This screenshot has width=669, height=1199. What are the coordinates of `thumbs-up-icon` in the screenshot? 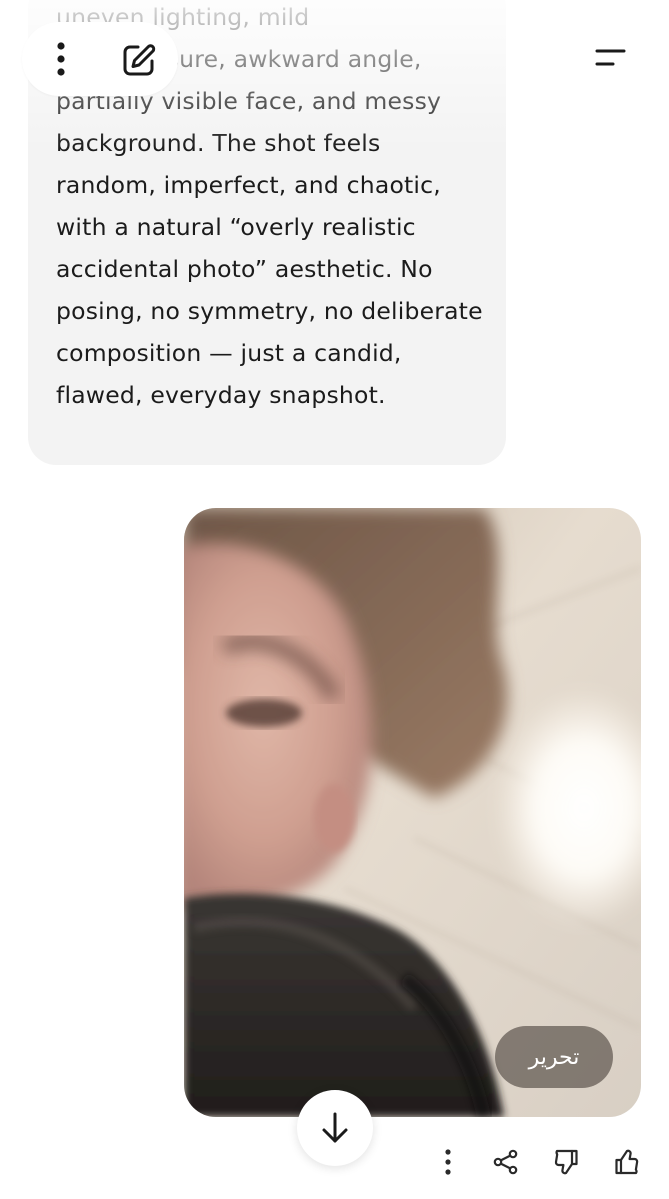 It's located at (627, 1162).